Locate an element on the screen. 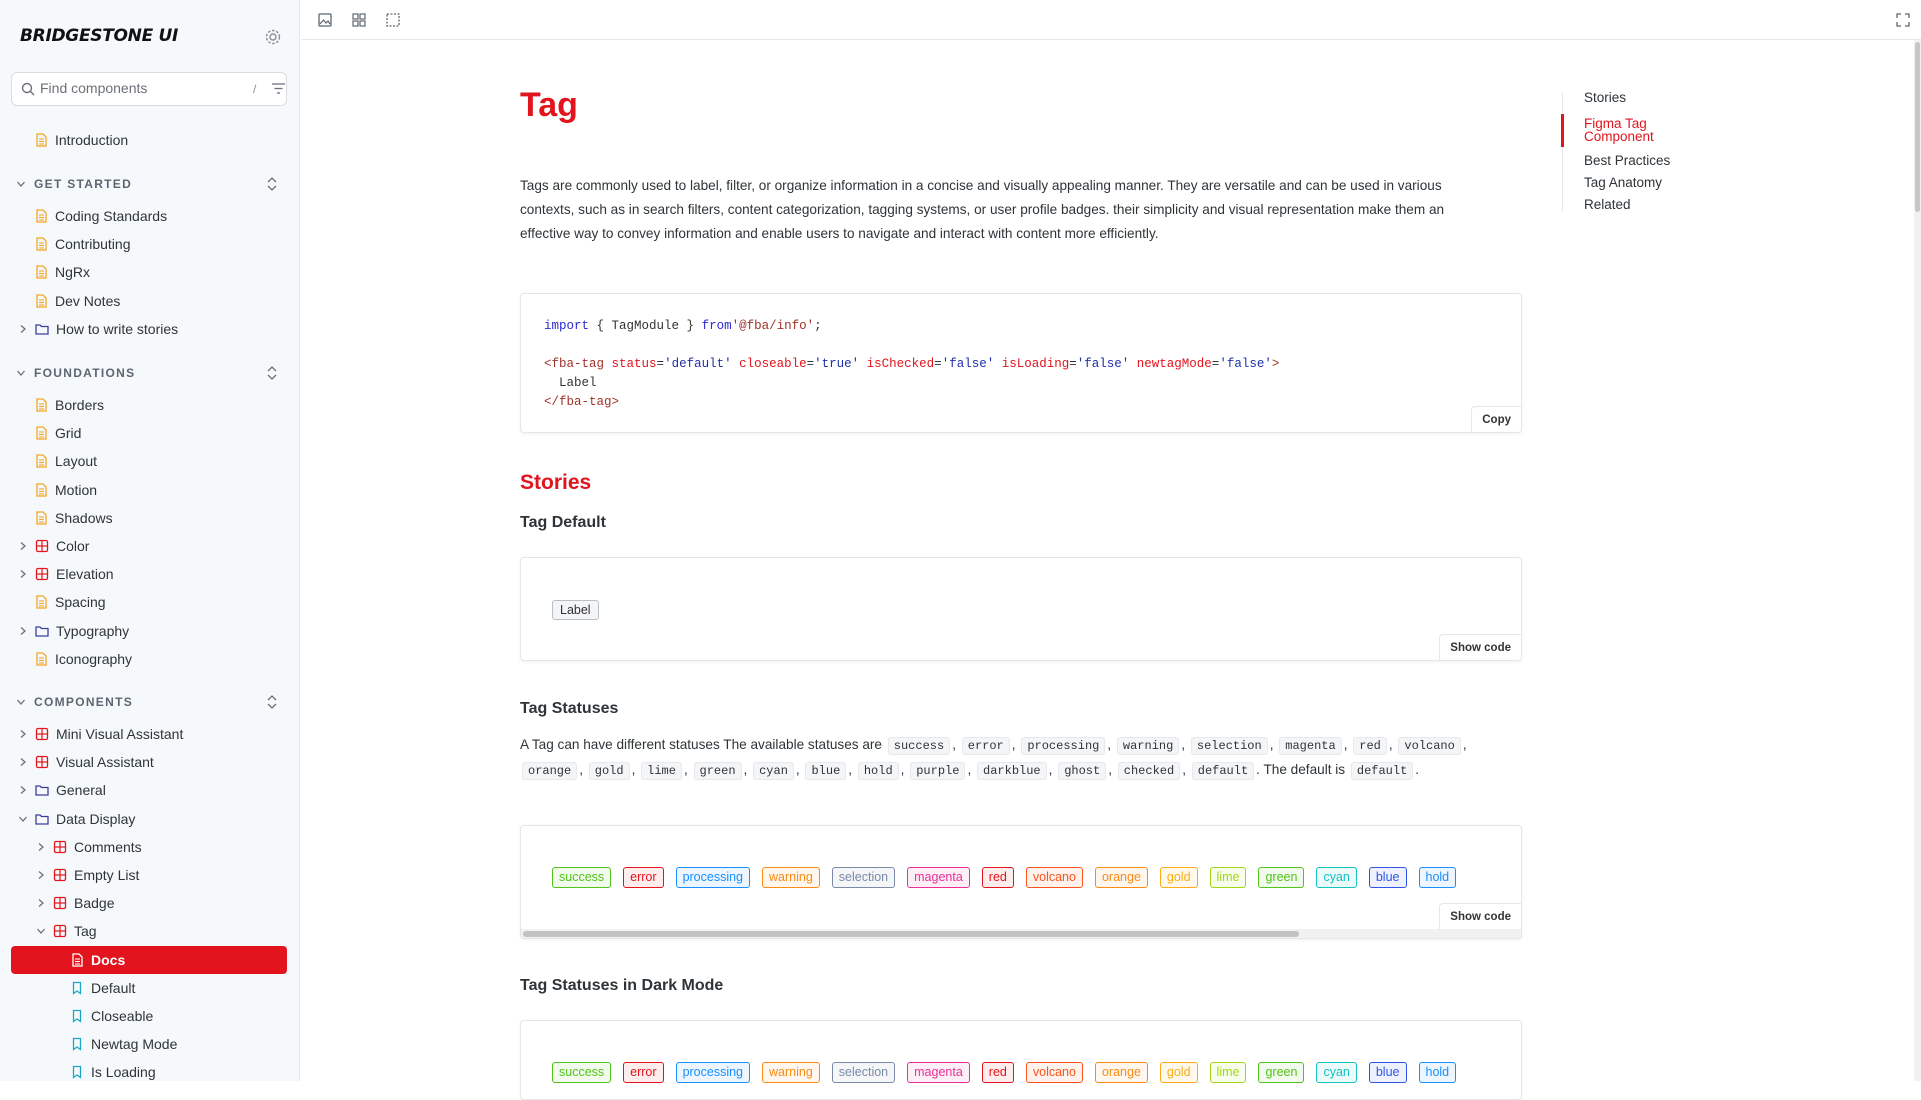  search-input is located at coordinates (130, 88).